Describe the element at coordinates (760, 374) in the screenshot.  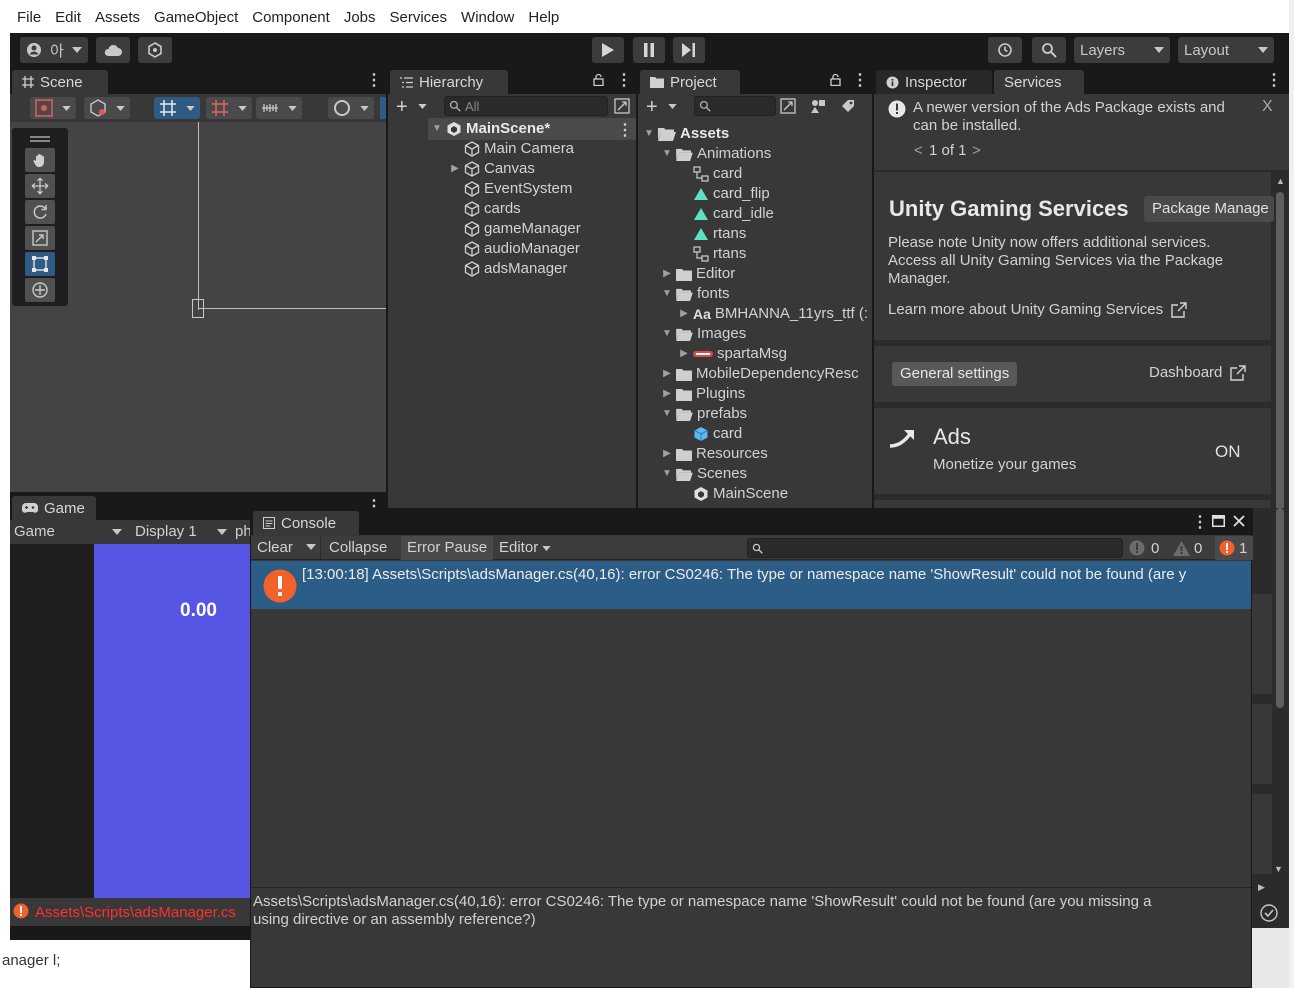
I see `project-item: ▶ MobileDependencyResc` at that location.